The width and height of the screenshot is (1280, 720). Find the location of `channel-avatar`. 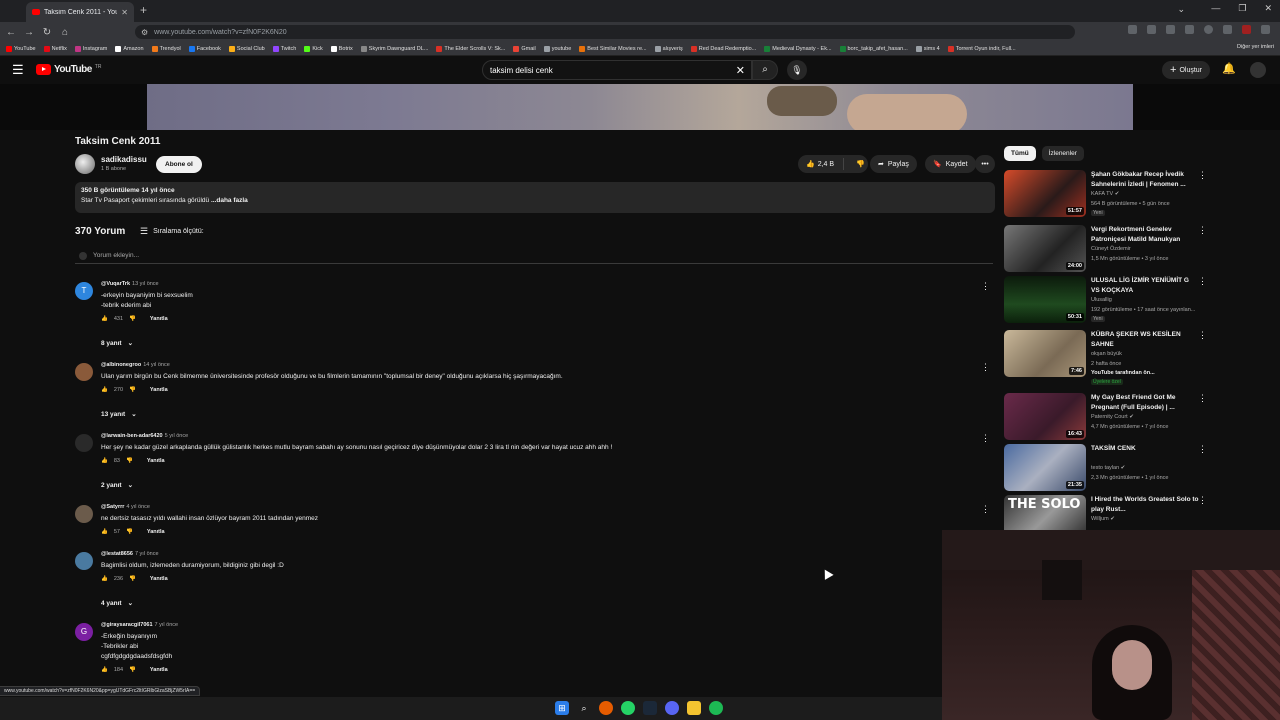

channel-avatar is located at coordinates (85, 164).